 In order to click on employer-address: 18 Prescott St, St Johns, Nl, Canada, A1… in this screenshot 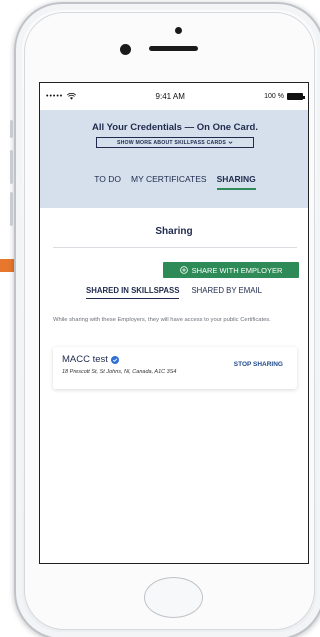, I will do `click(119, 372)`.